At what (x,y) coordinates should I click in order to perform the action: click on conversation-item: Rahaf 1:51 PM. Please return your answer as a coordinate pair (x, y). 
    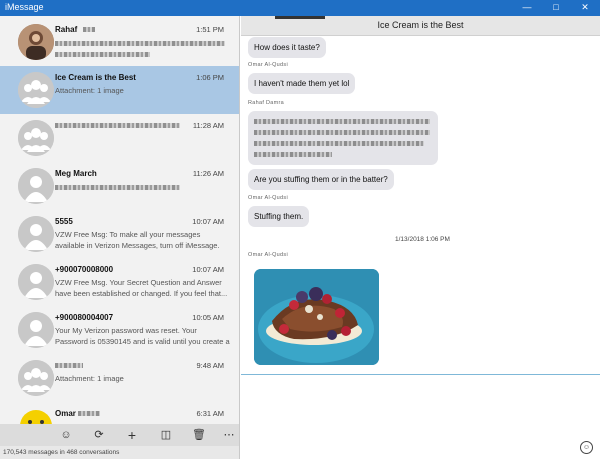
    Looking at the image, I should click on (119, 42).